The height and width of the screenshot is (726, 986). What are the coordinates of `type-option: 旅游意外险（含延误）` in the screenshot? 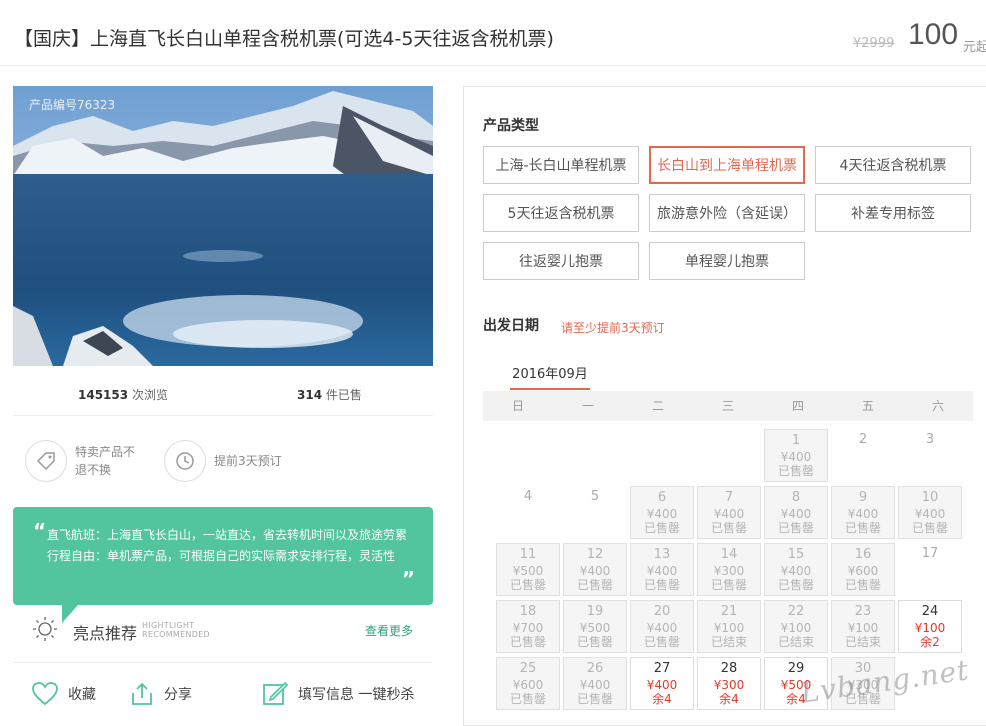 It's located at (727, 213).